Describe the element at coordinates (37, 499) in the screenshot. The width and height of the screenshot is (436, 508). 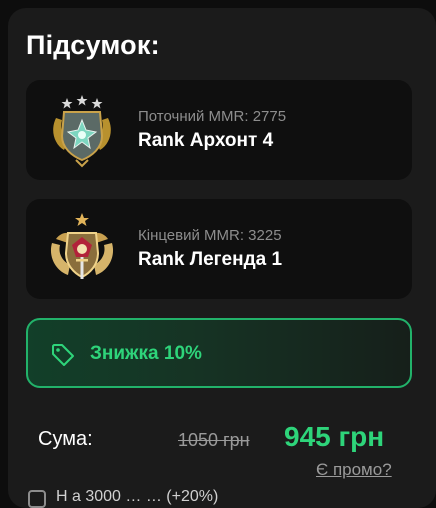
I see `extra-option-checkbox` at that location.